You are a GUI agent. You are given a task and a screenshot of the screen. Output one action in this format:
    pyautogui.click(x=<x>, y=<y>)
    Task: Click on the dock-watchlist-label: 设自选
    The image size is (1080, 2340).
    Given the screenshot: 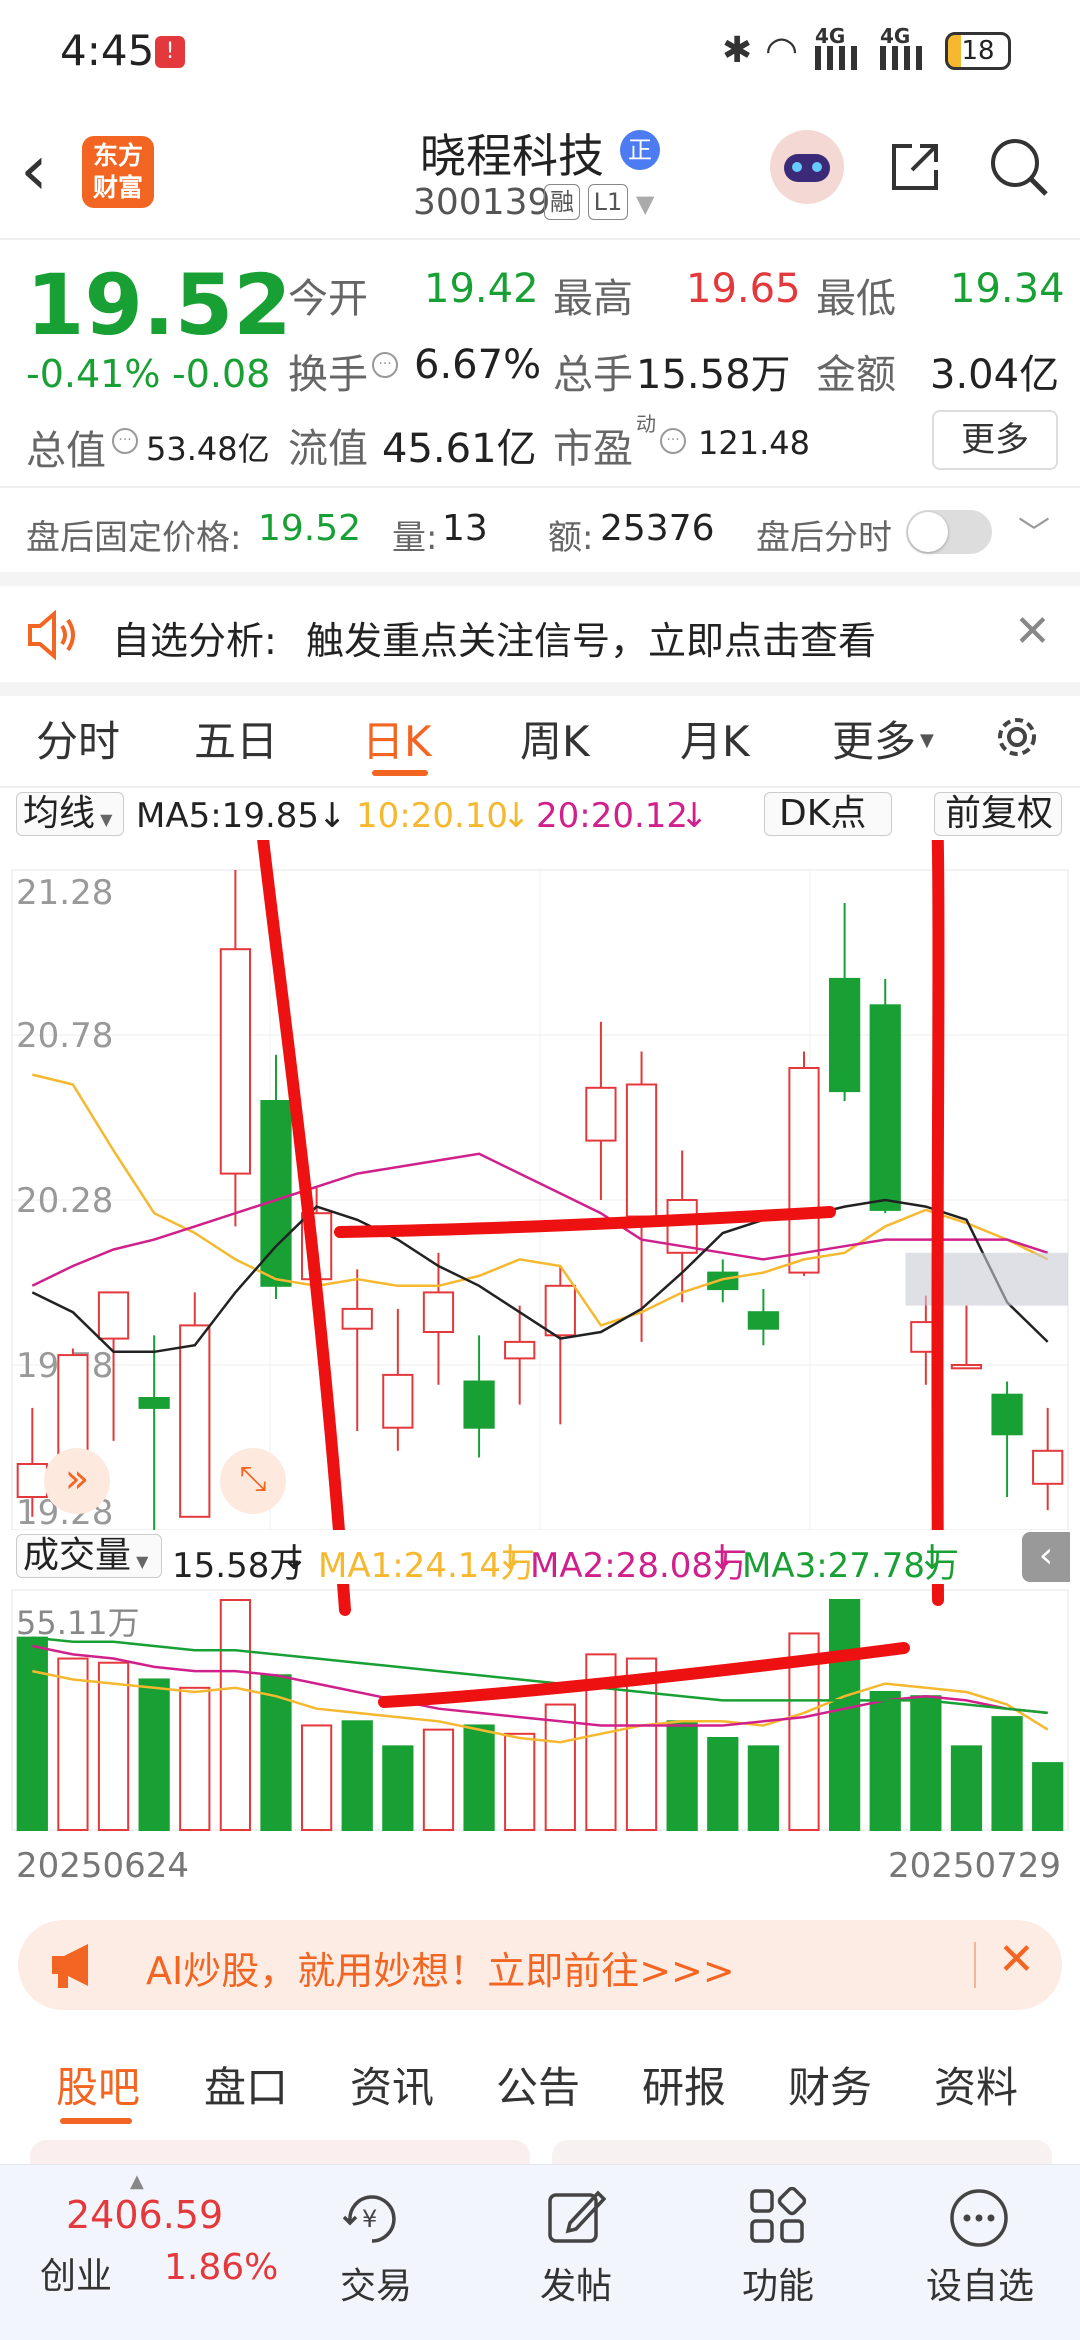 What is the action you would take?
    pyautogui.click(x=979, y=2286)
    